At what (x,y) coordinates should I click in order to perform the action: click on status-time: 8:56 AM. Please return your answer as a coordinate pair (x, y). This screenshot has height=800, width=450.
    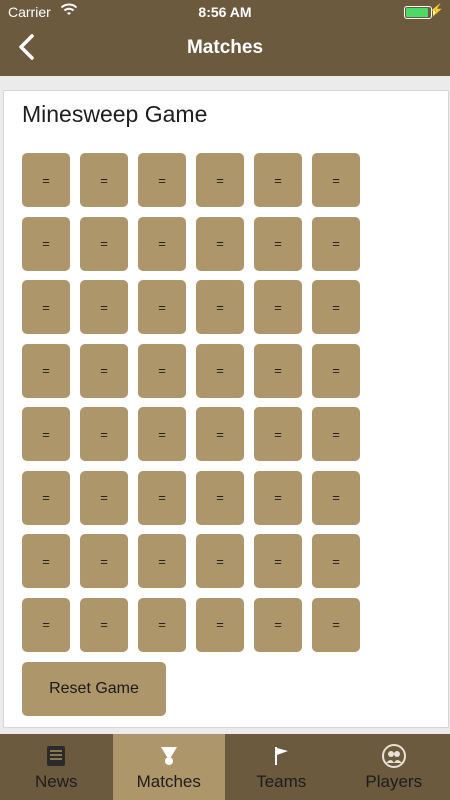
    Looking at the image, I should click on (225, 12).